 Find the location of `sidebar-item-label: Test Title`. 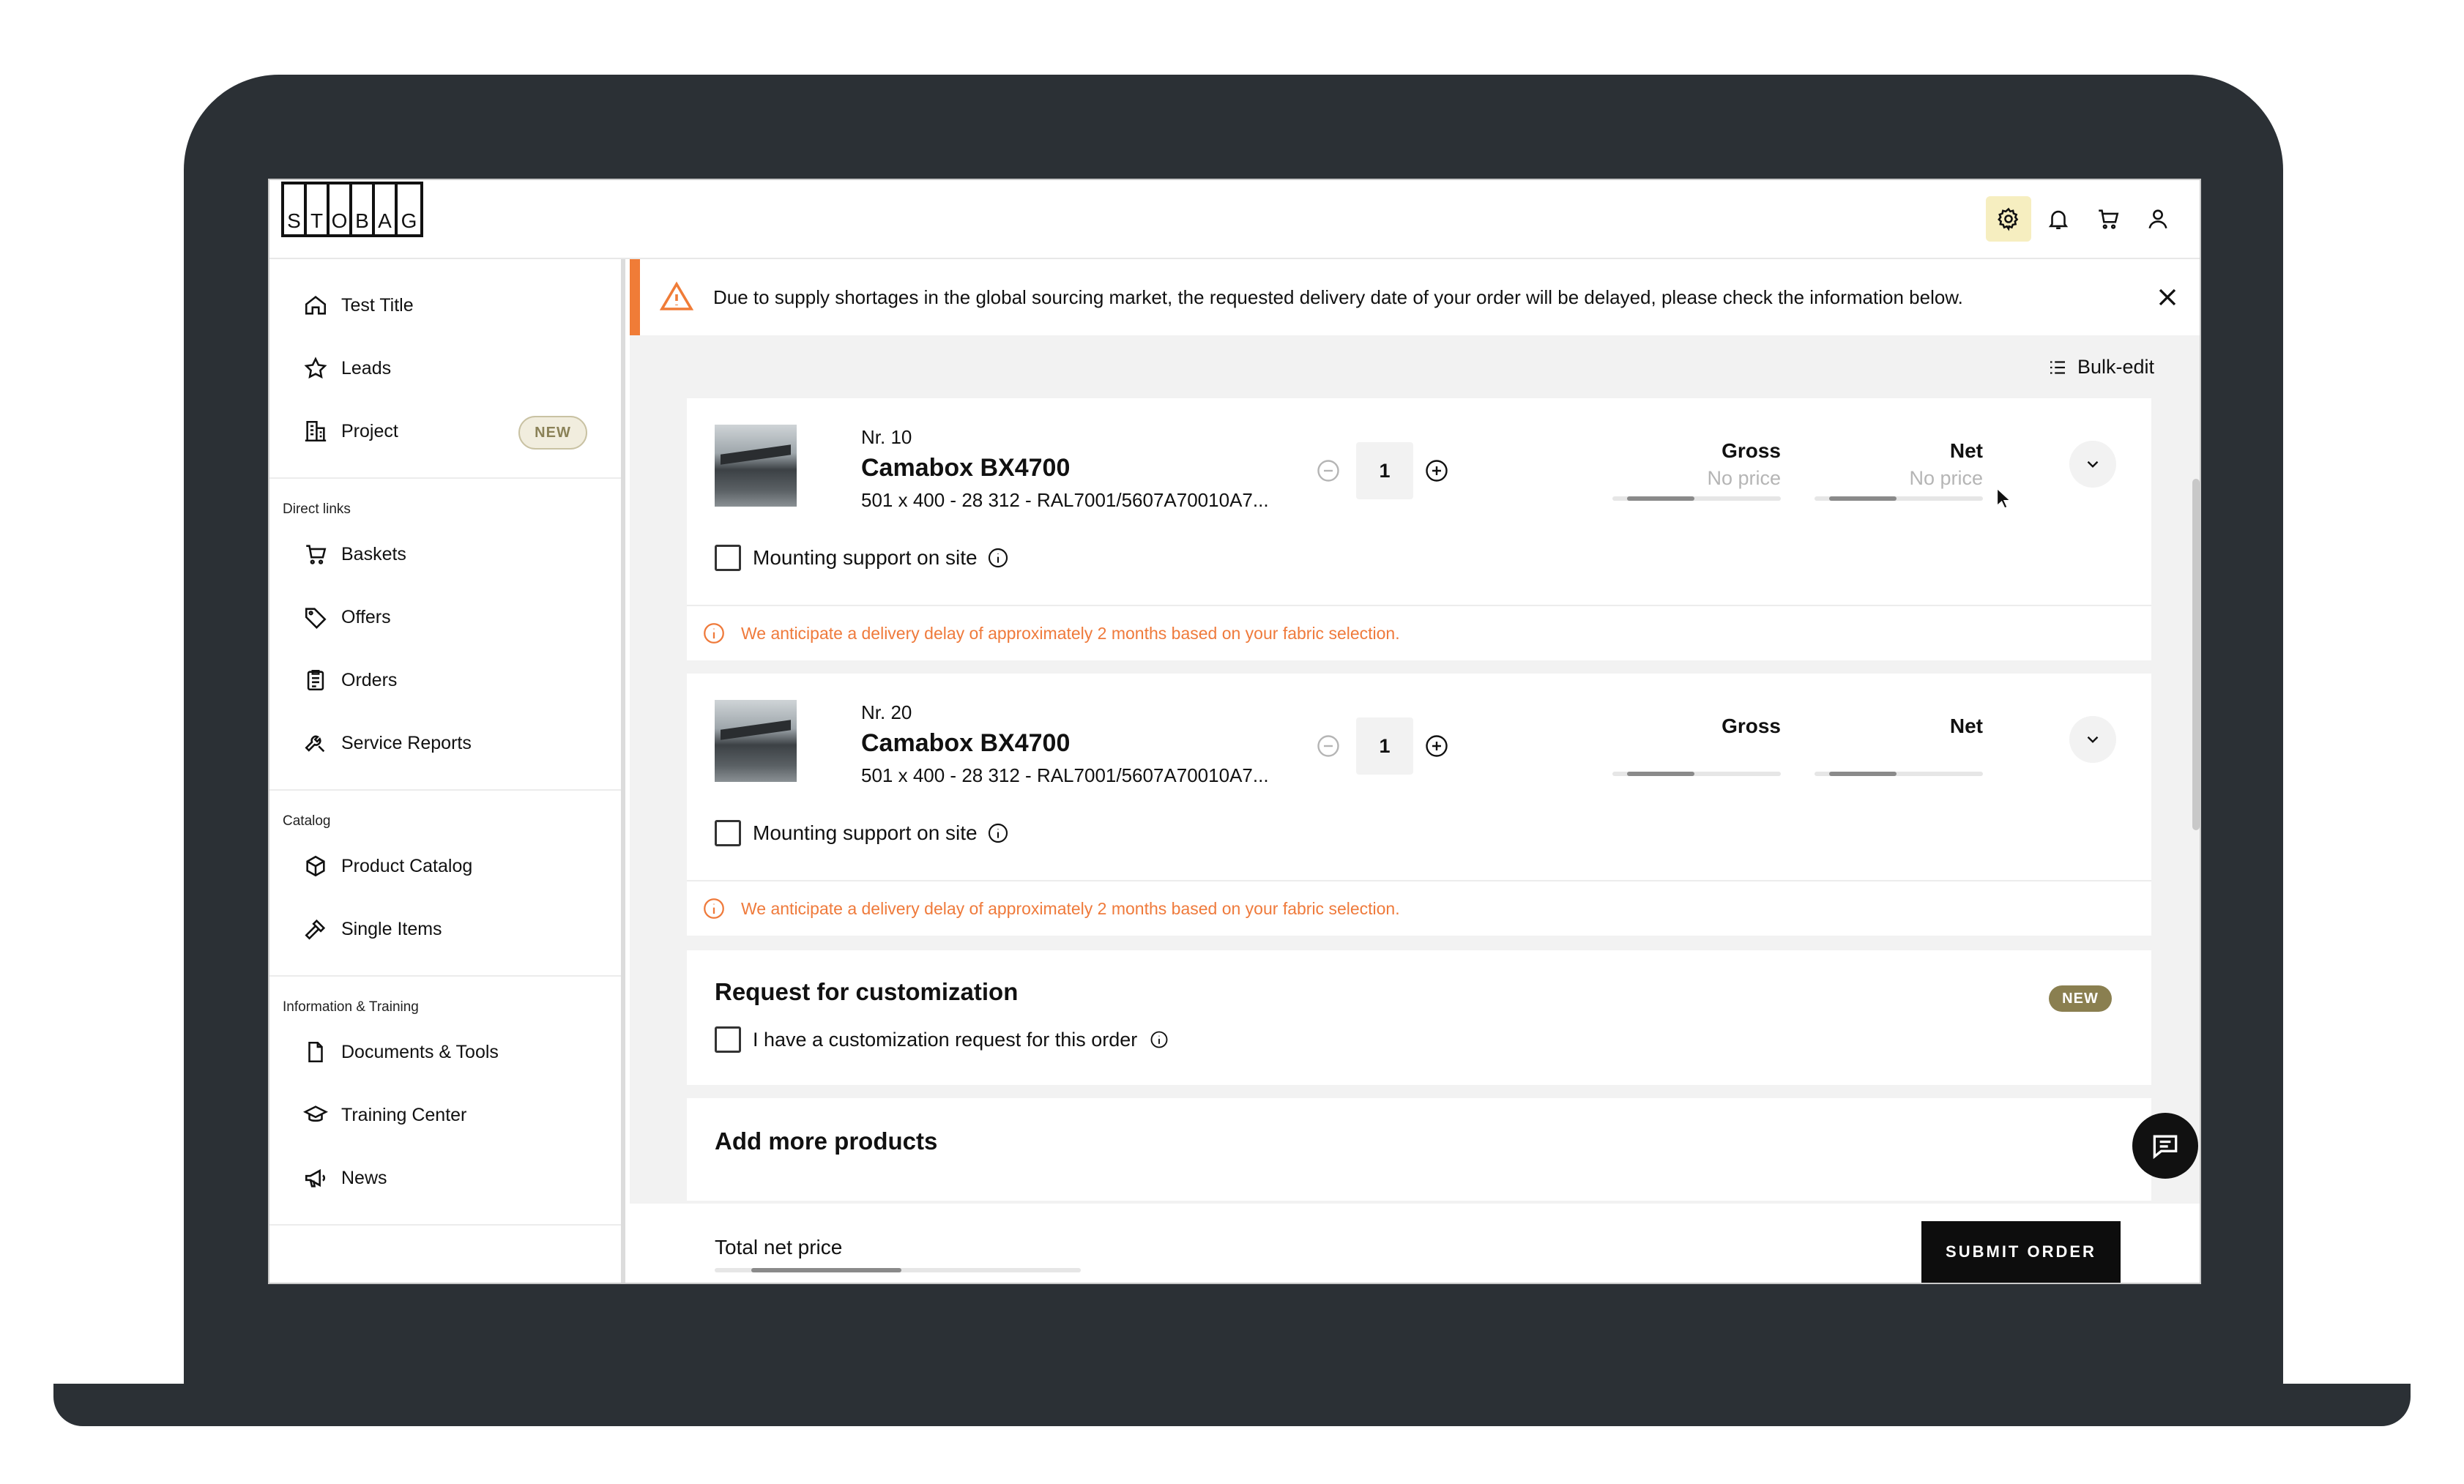

sidebar-item-label: Test Title is located at coordinates (377, 305).